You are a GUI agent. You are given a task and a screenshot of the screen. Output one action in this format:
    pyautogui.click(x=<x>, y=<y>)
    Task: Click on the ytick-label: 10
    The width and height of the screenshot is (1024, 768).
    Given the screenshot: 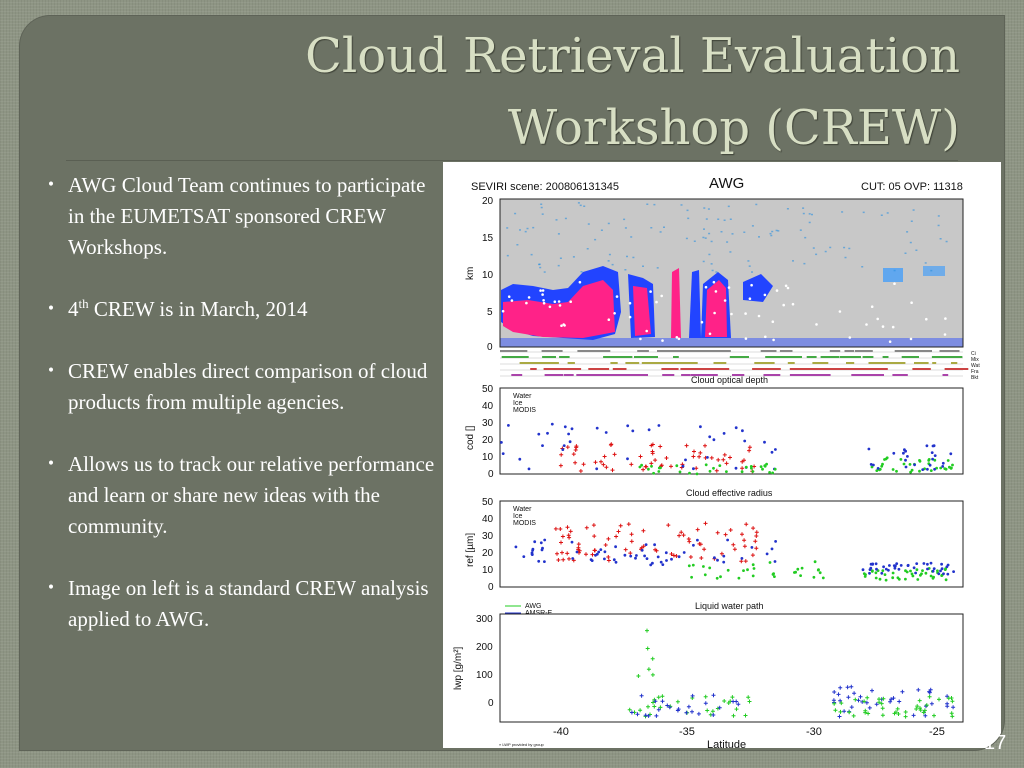 What is the action you would take?
    pyautogui.click(x=488, y=570)
    